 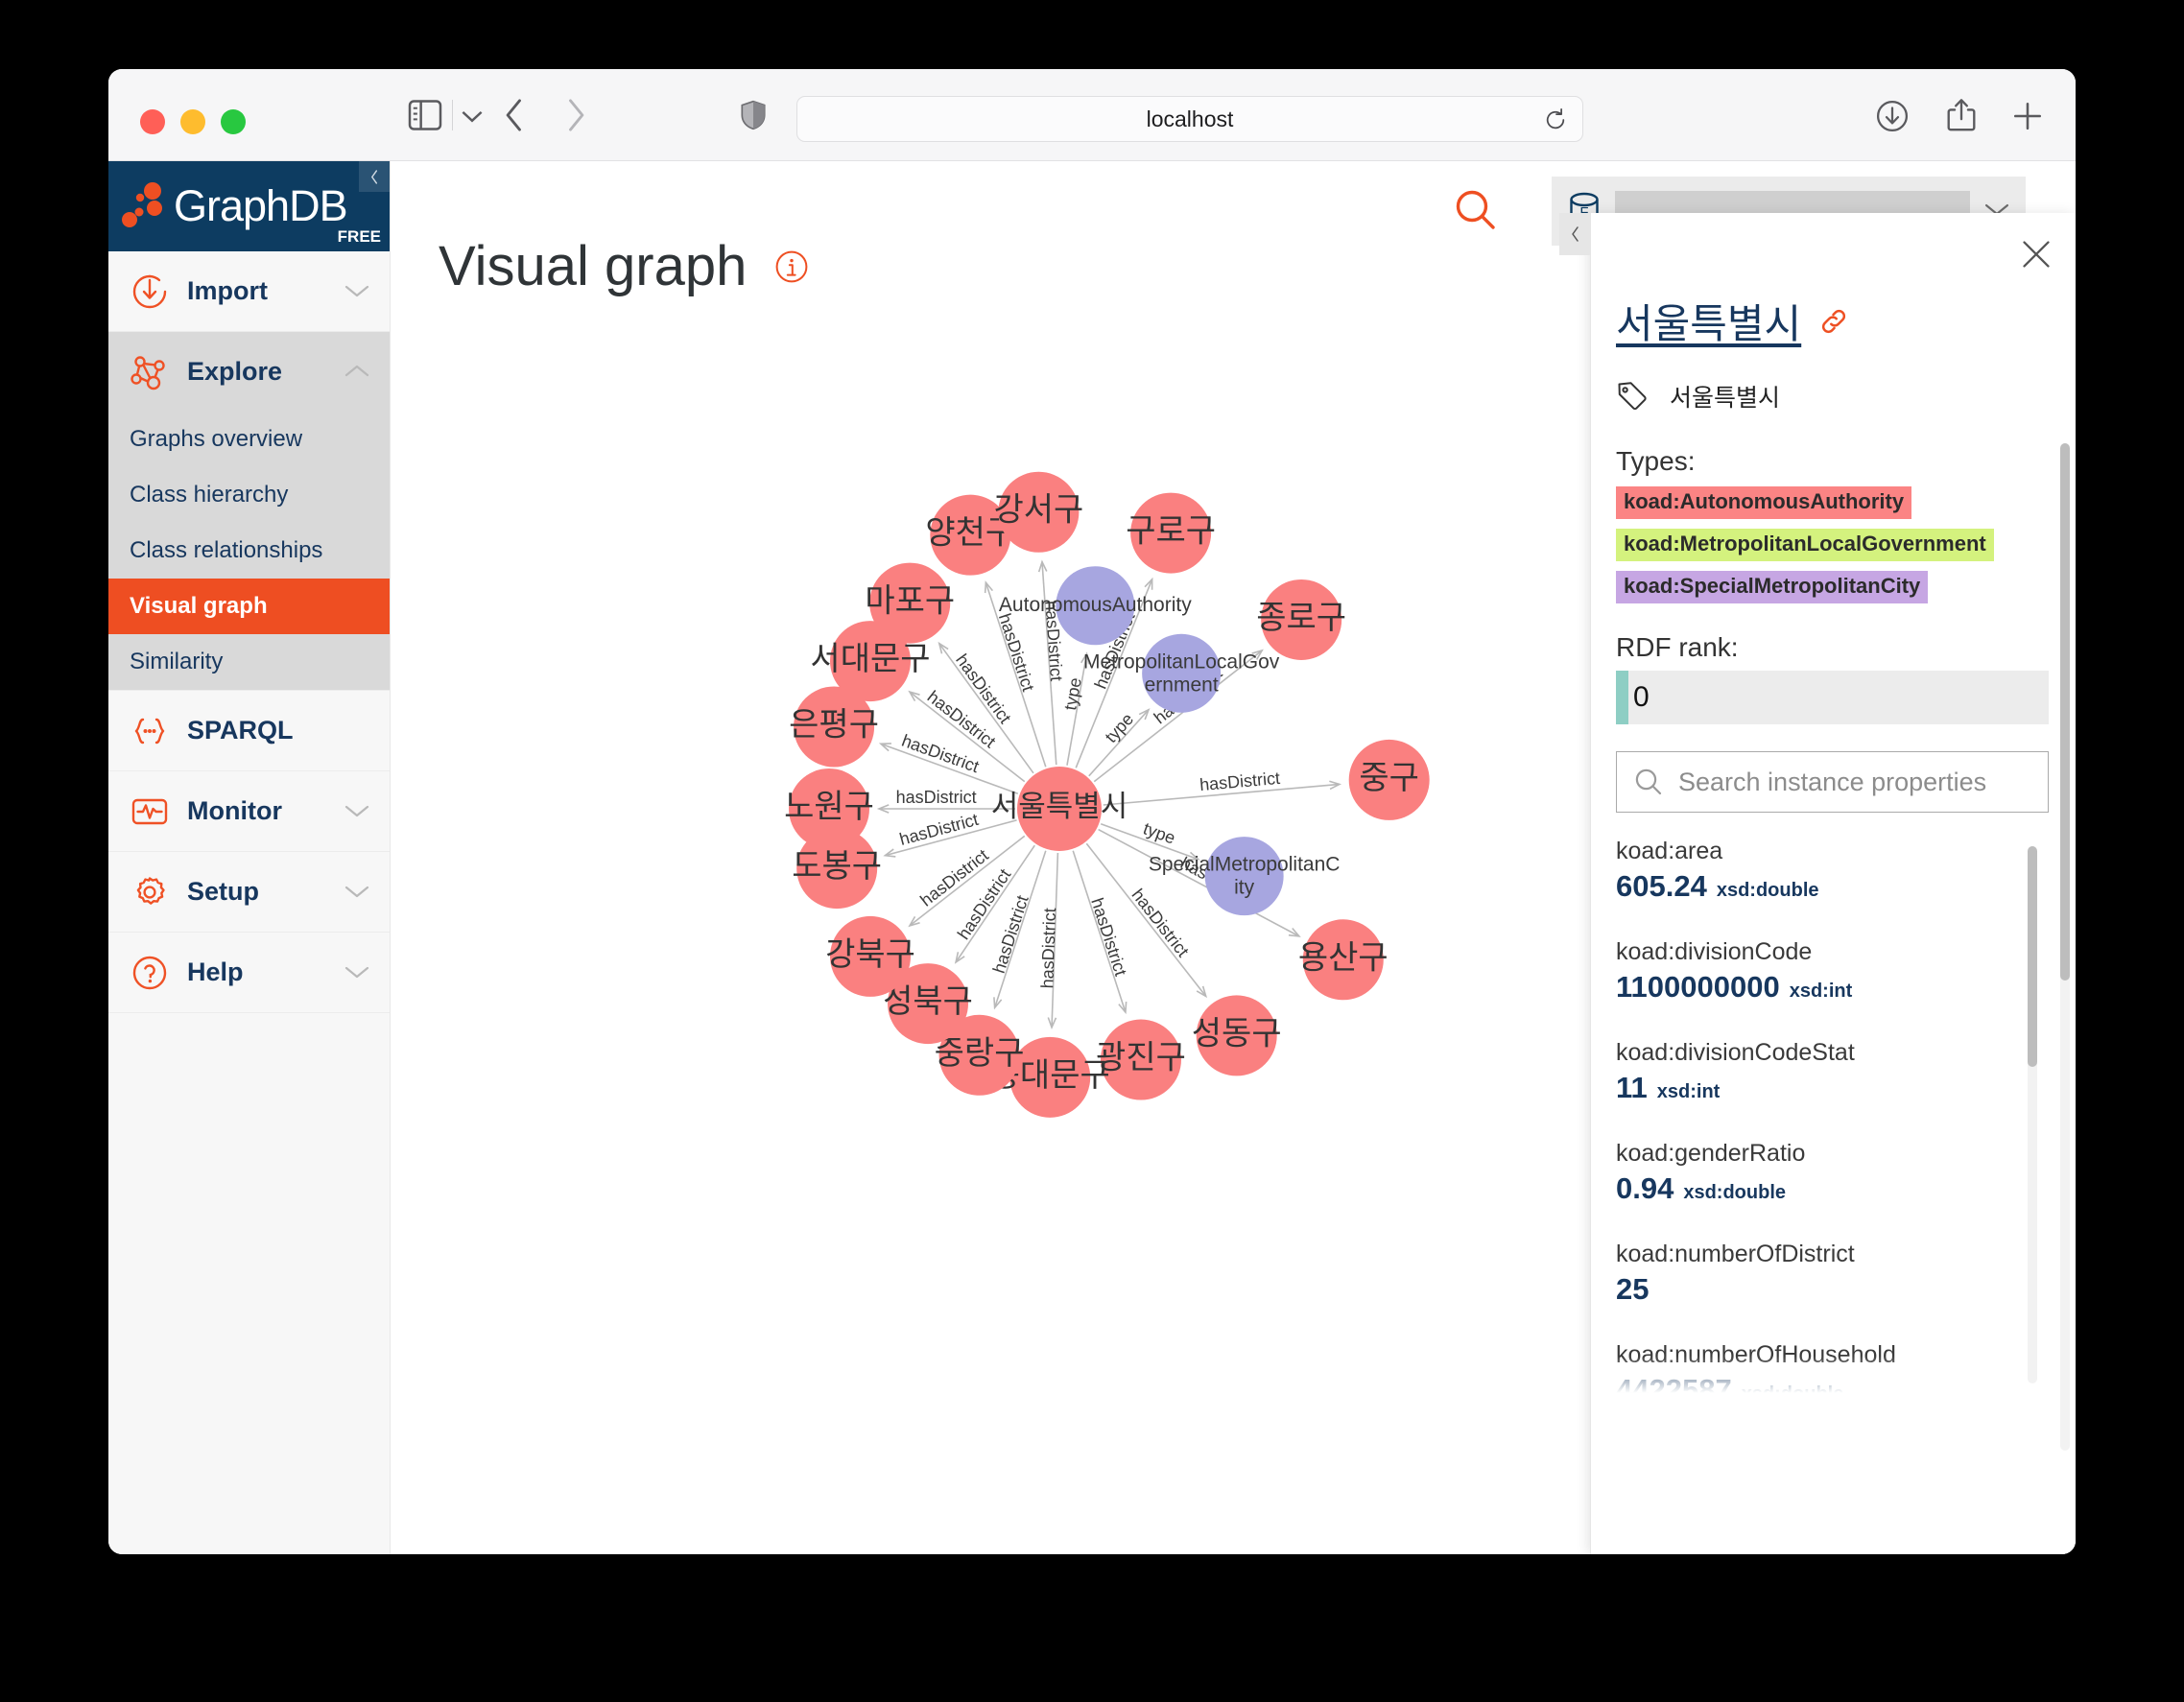 What do you see at coordinates (1159, 832) in the screenshot?
I see `graph-edge-label: type` at bounding box center [1159, 832].